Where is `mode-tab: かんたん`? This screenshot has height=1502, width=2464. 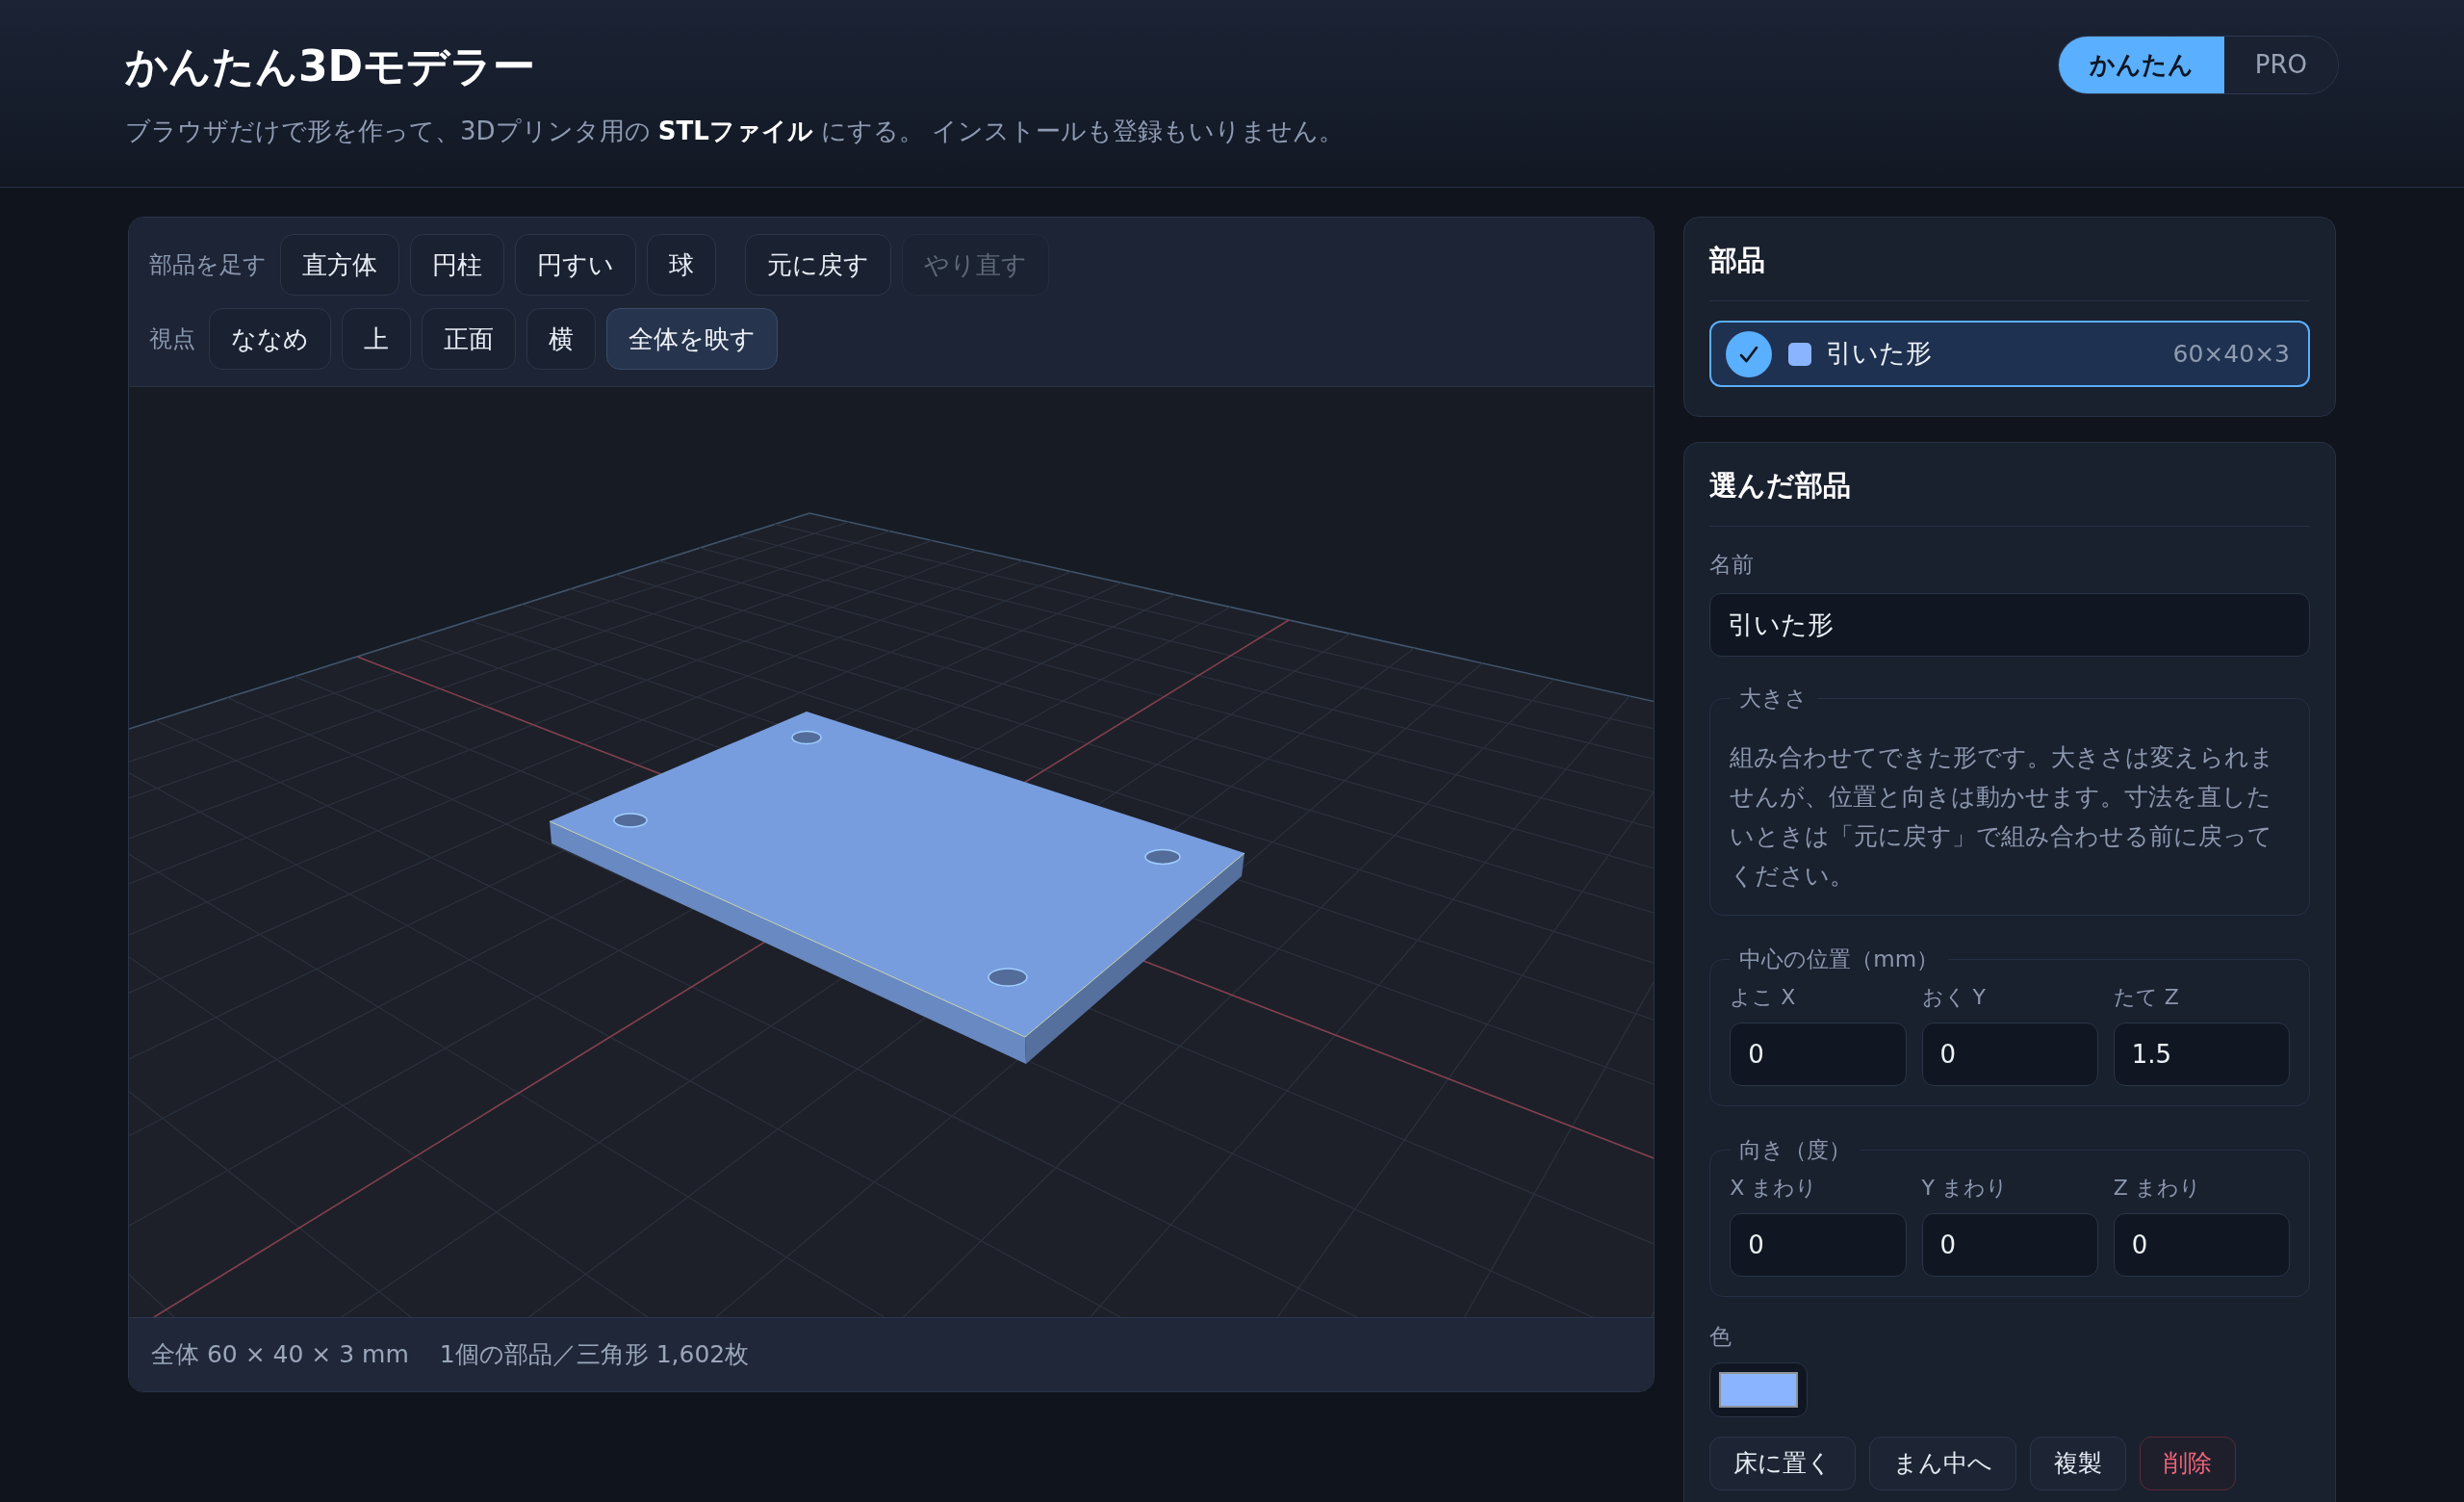
mode-tab: かんたん is located at coordinates (2141, 65).